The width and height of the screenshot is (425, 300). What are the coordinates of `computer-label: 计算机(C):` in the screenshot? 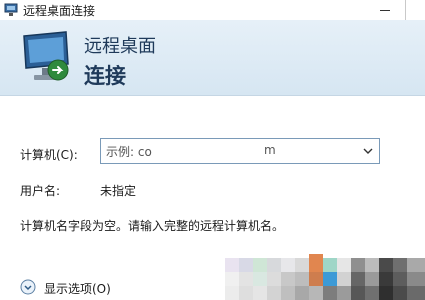 It's located at (49, 155).